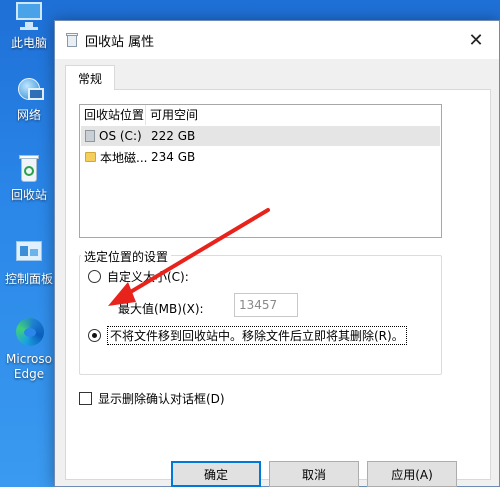  What do you see at coordinates (257, 335) in the screenshot?
I see `no-recycle-label: 不将文件移到回收站中。移除文件后立即将其删除(R)。` at bounding box center [257, 335].